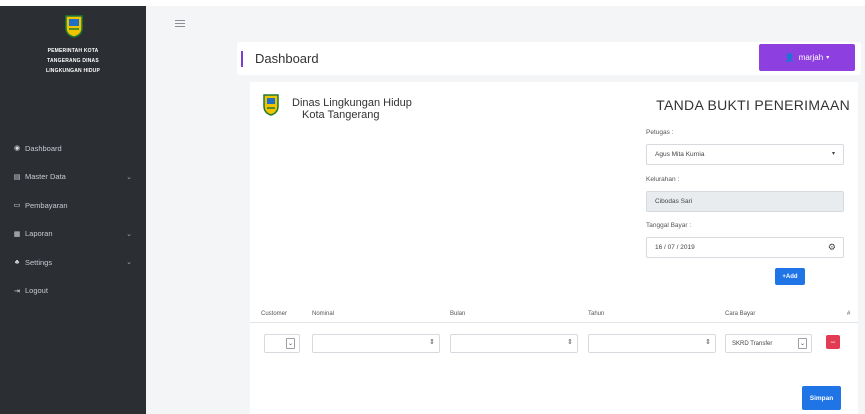 The height and width of the screenshot is (414, 865). I want to click on petugas-select: Agus Mita Kurnia ▾, so click(745, 154).